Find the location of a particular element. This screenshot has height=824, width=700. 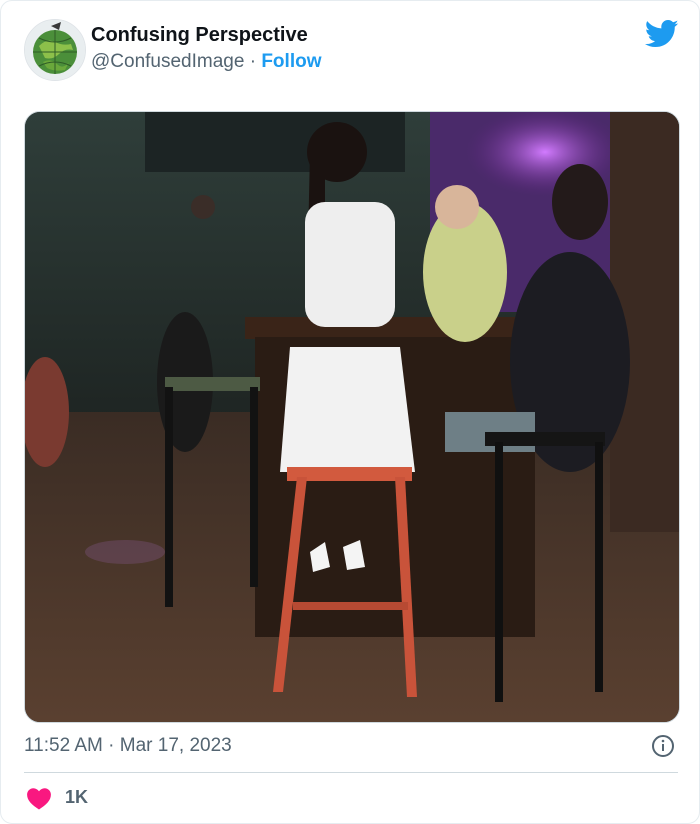

author-handle: @ConfusedImage is located at coordinates (167, 61).